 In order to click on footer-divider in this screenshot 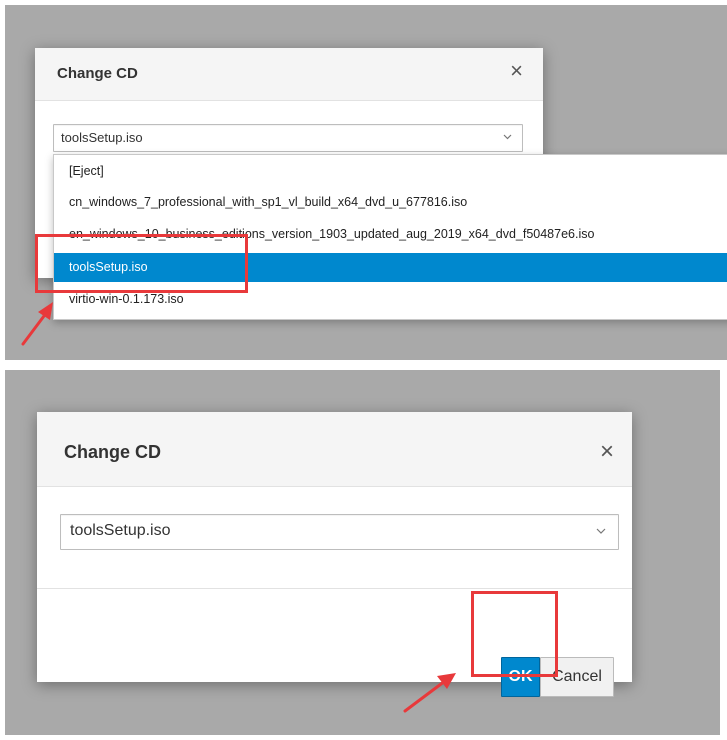, I will do `click(334, 588)`.